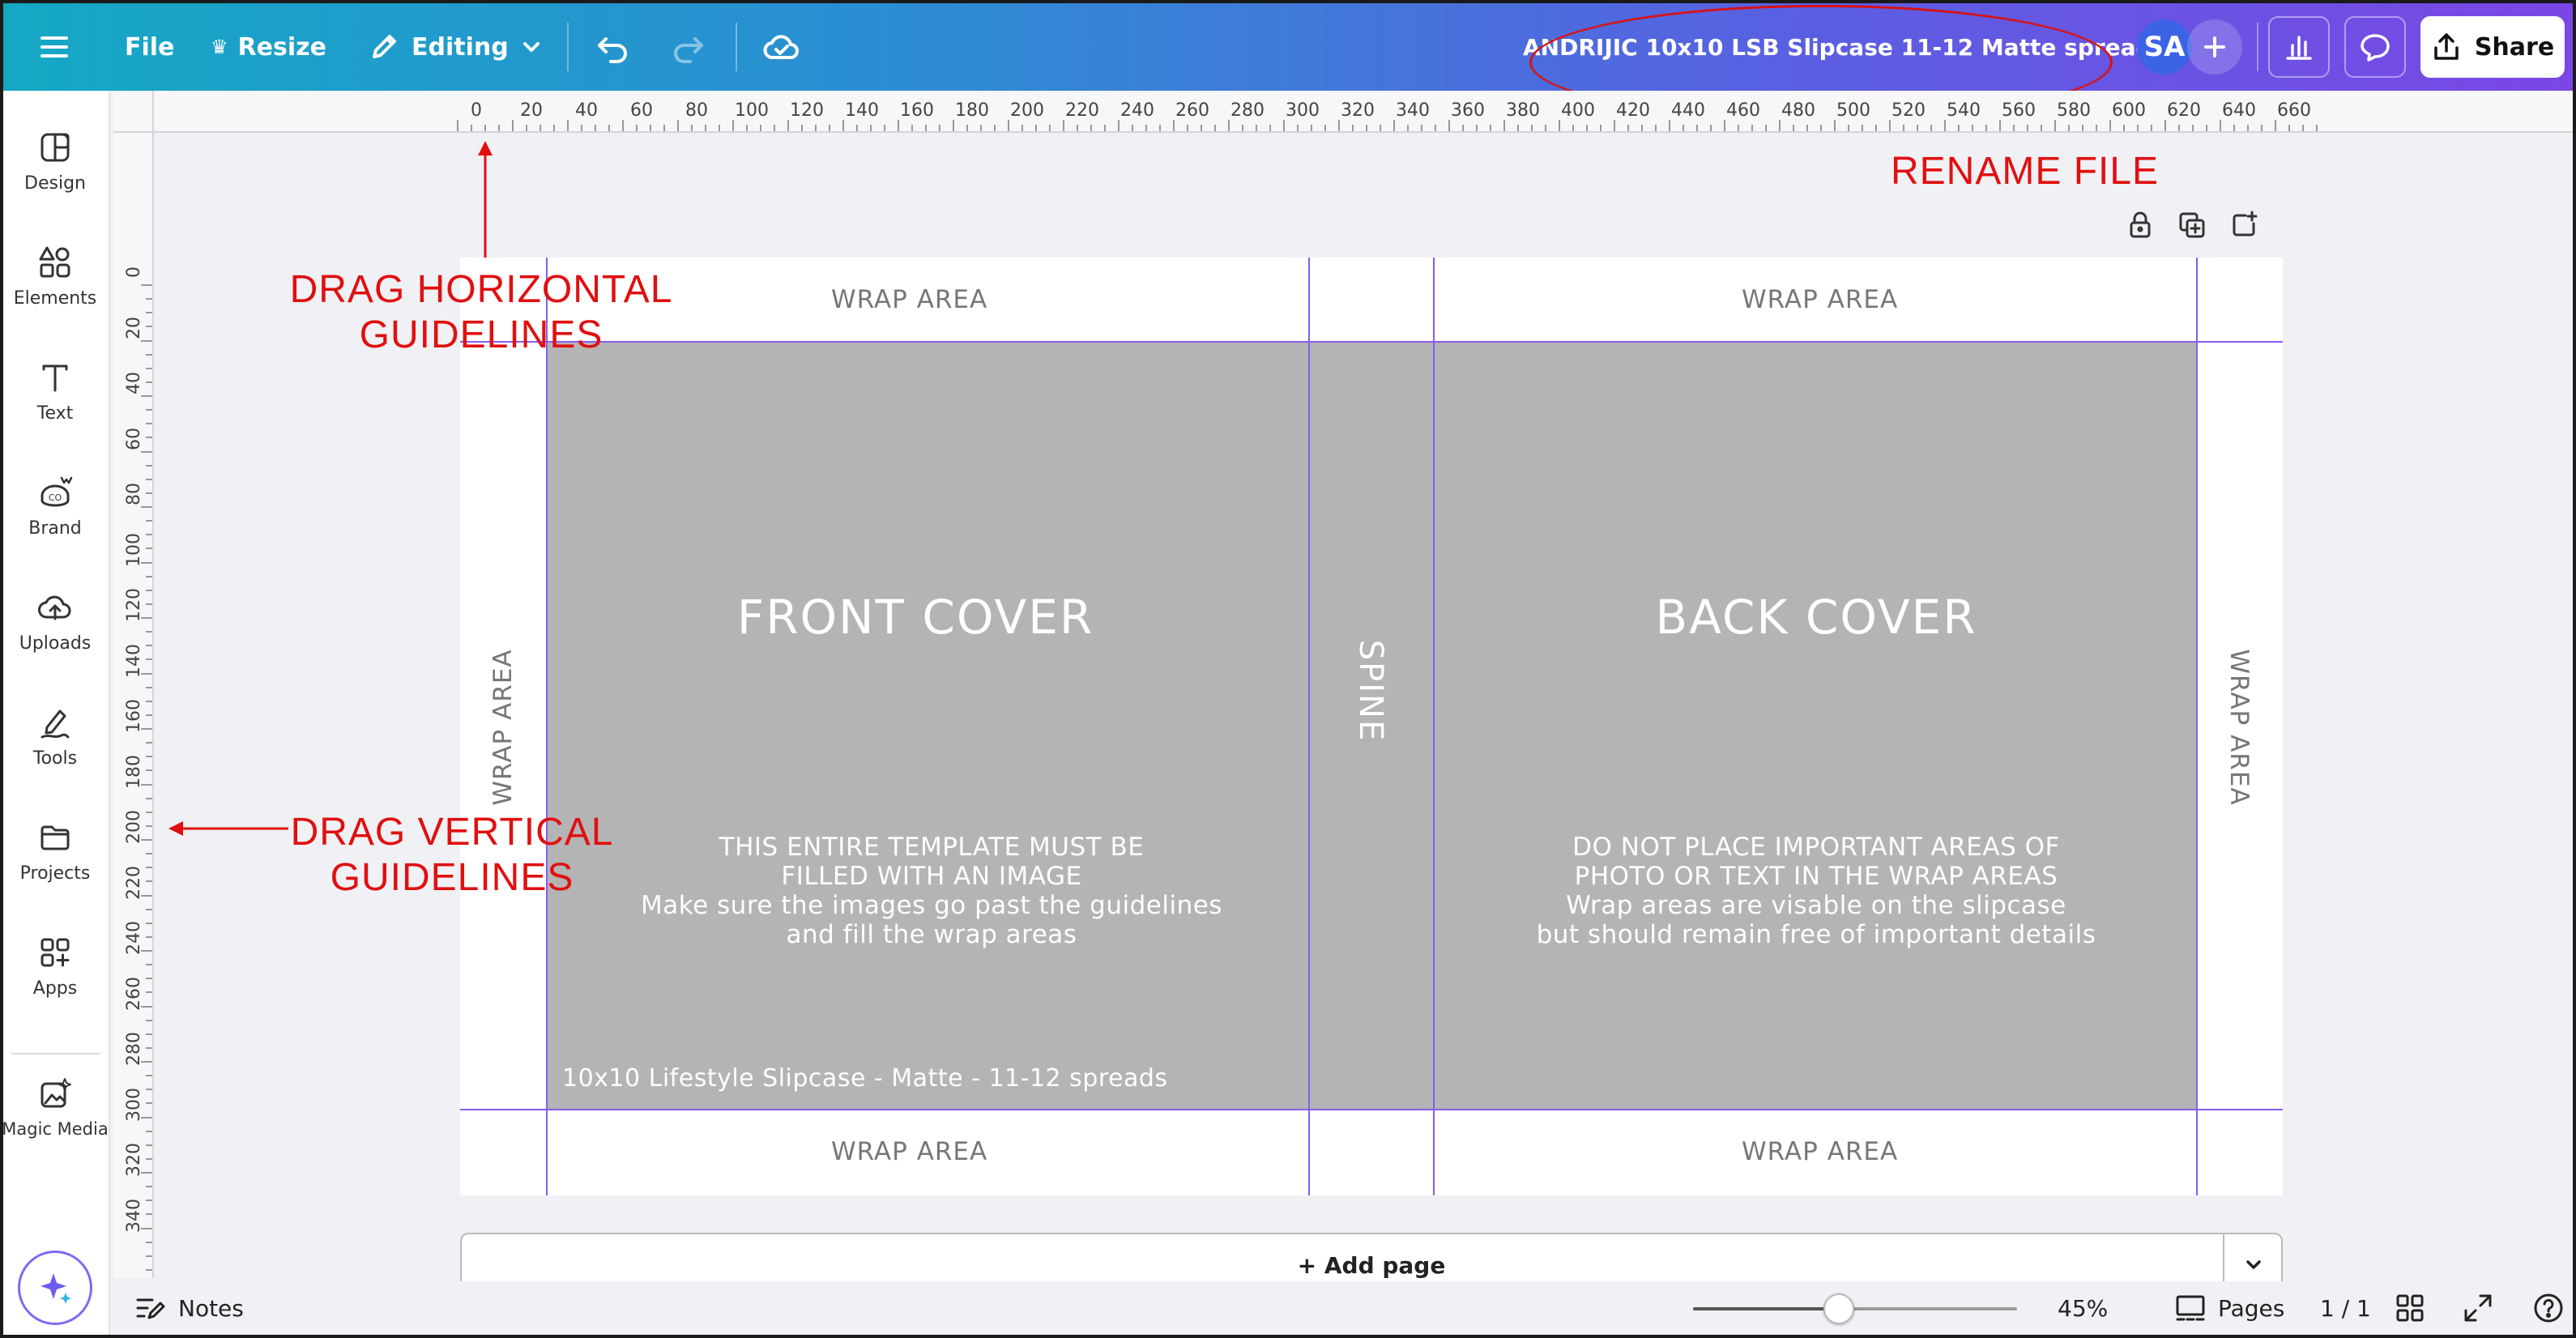 Image resolution: width=2576 pixels, height=1338 pixels. Describe the element at coordinates (2025, 172) in the screenshot. I see `annotation-rename-file: RENAME FILE` at that location.